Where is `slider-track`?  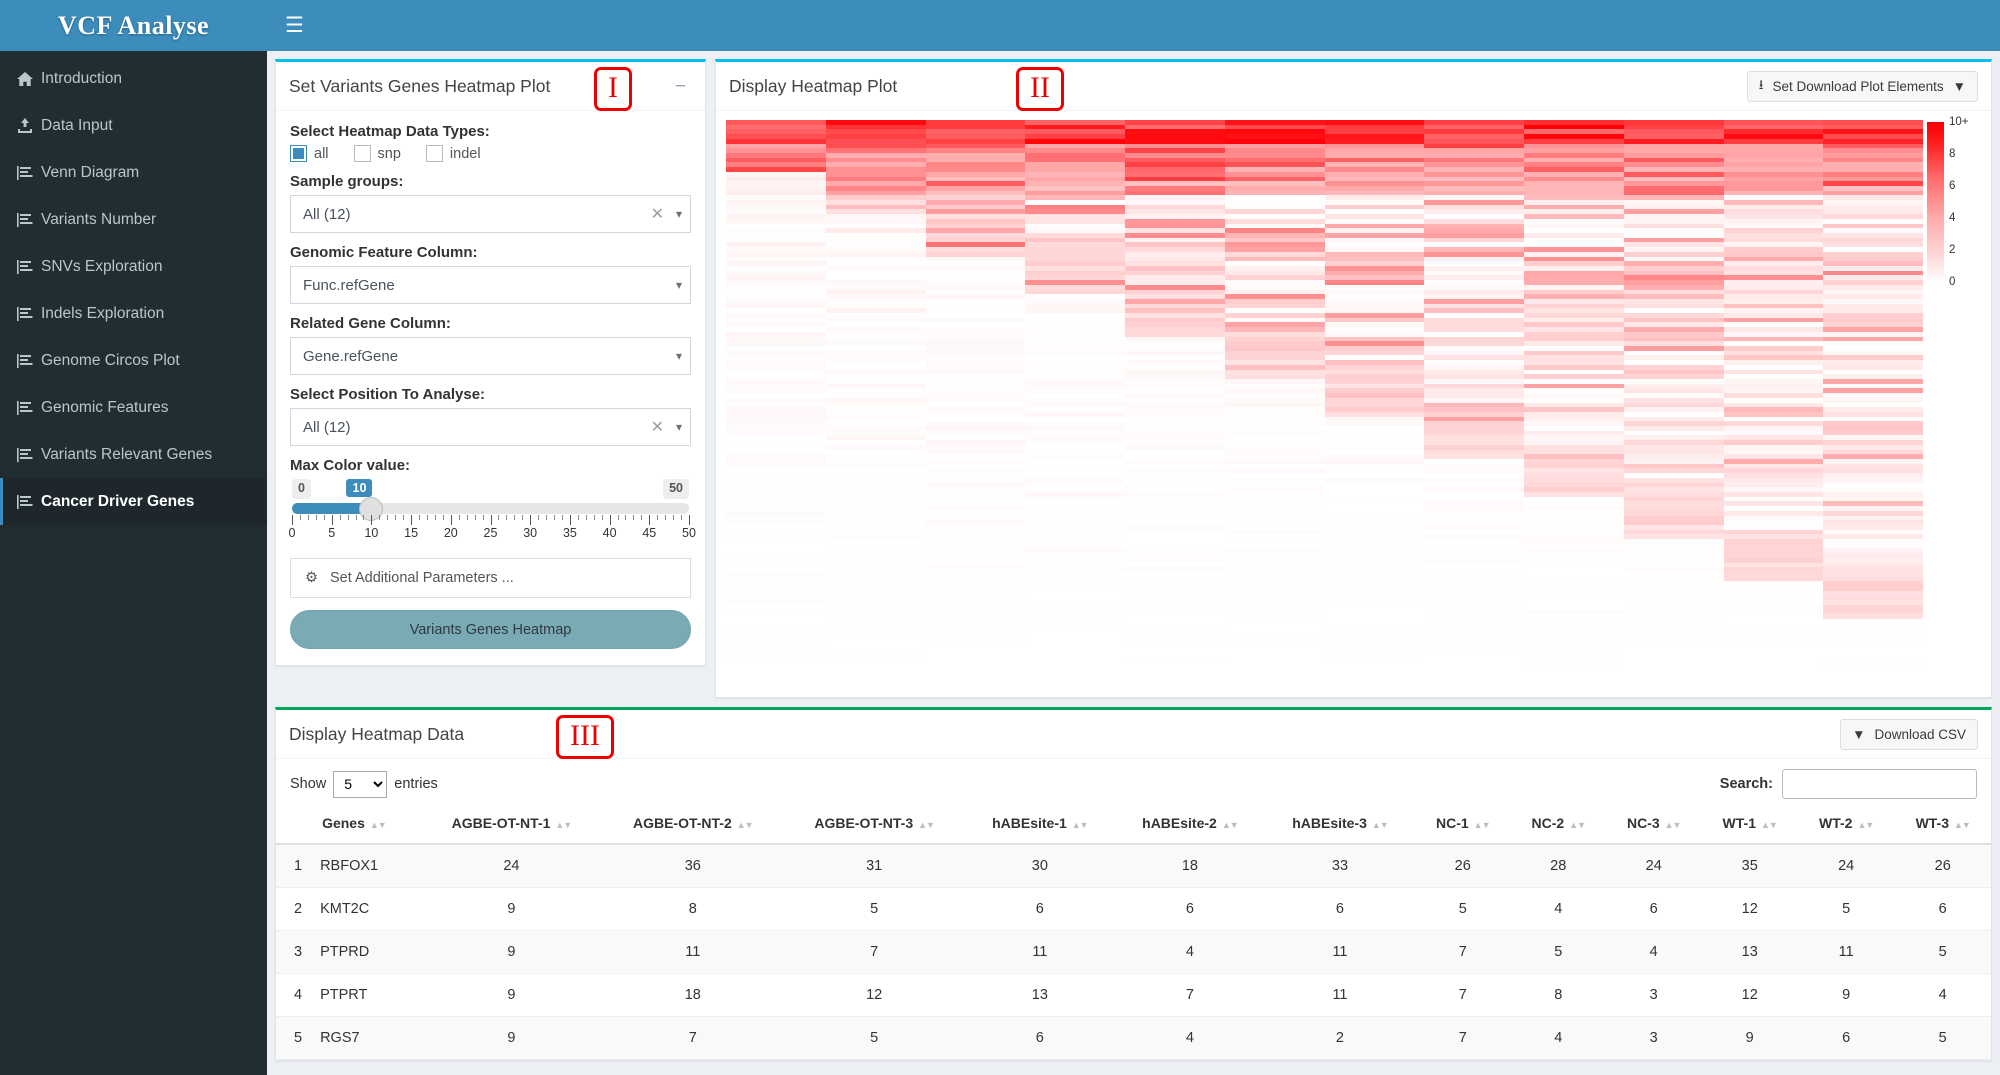 slider-track is located at coordinates (490, 508).